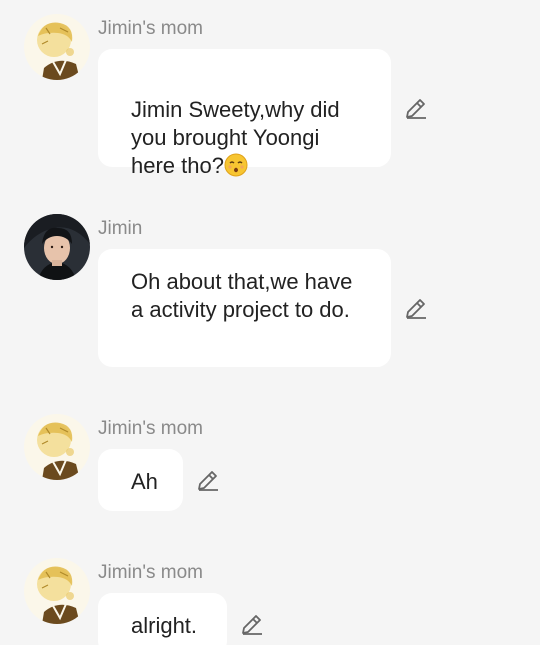 The image size is (540, 645). I want to click on message-bubble: Ah, so click(140, 480).